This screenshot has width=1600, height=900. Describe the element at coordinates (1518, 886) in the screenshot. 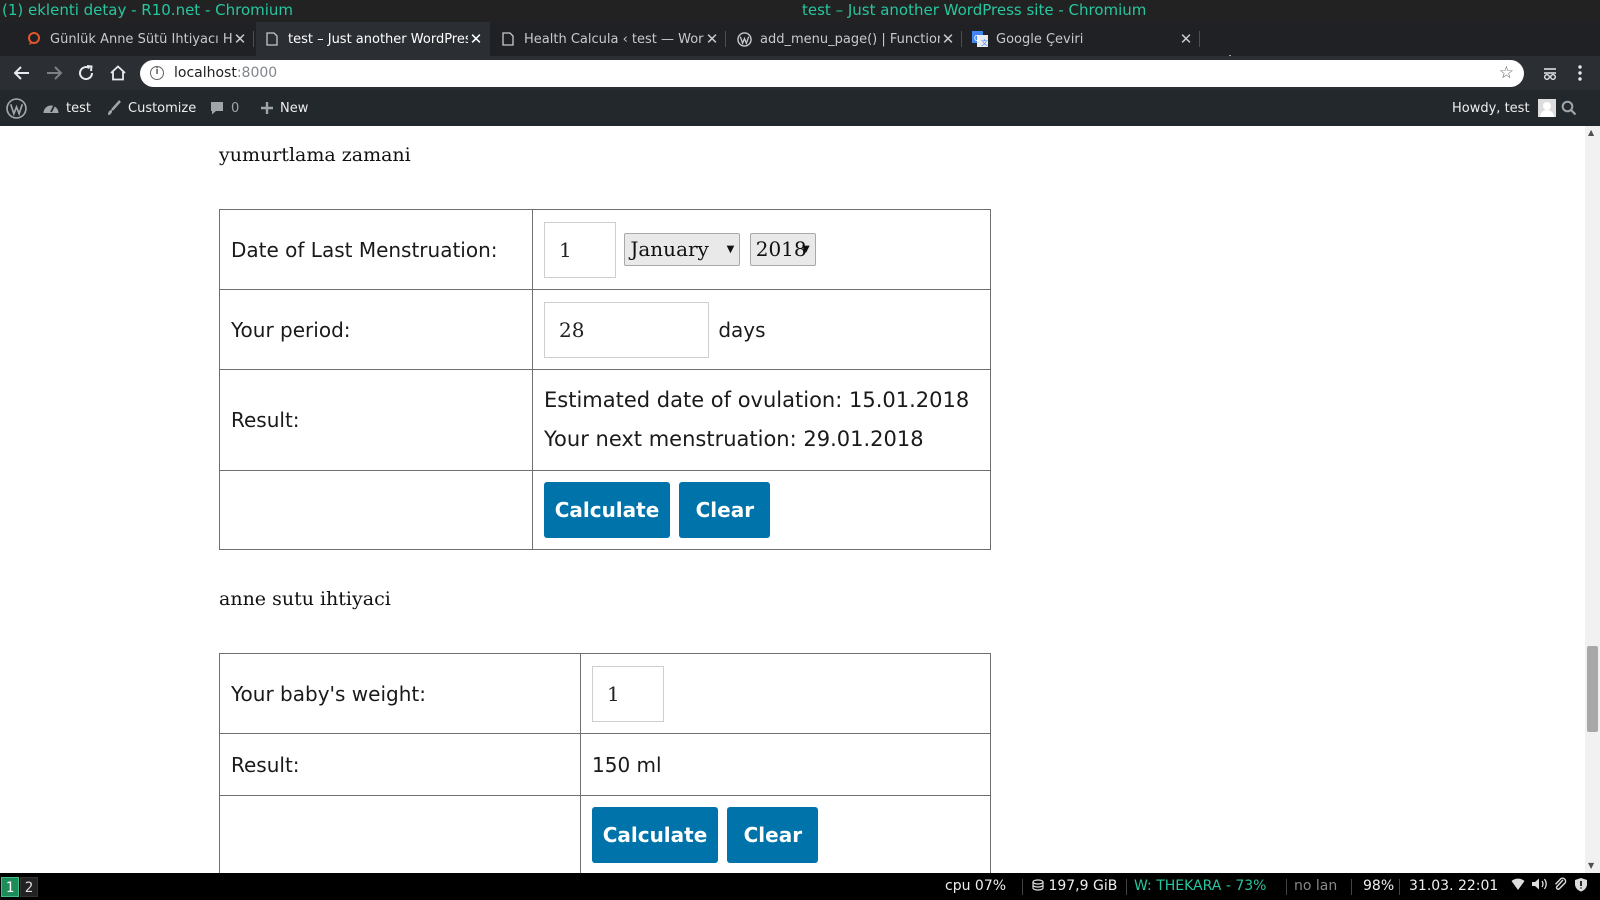

I see `wifi-tray-icon` at that location.